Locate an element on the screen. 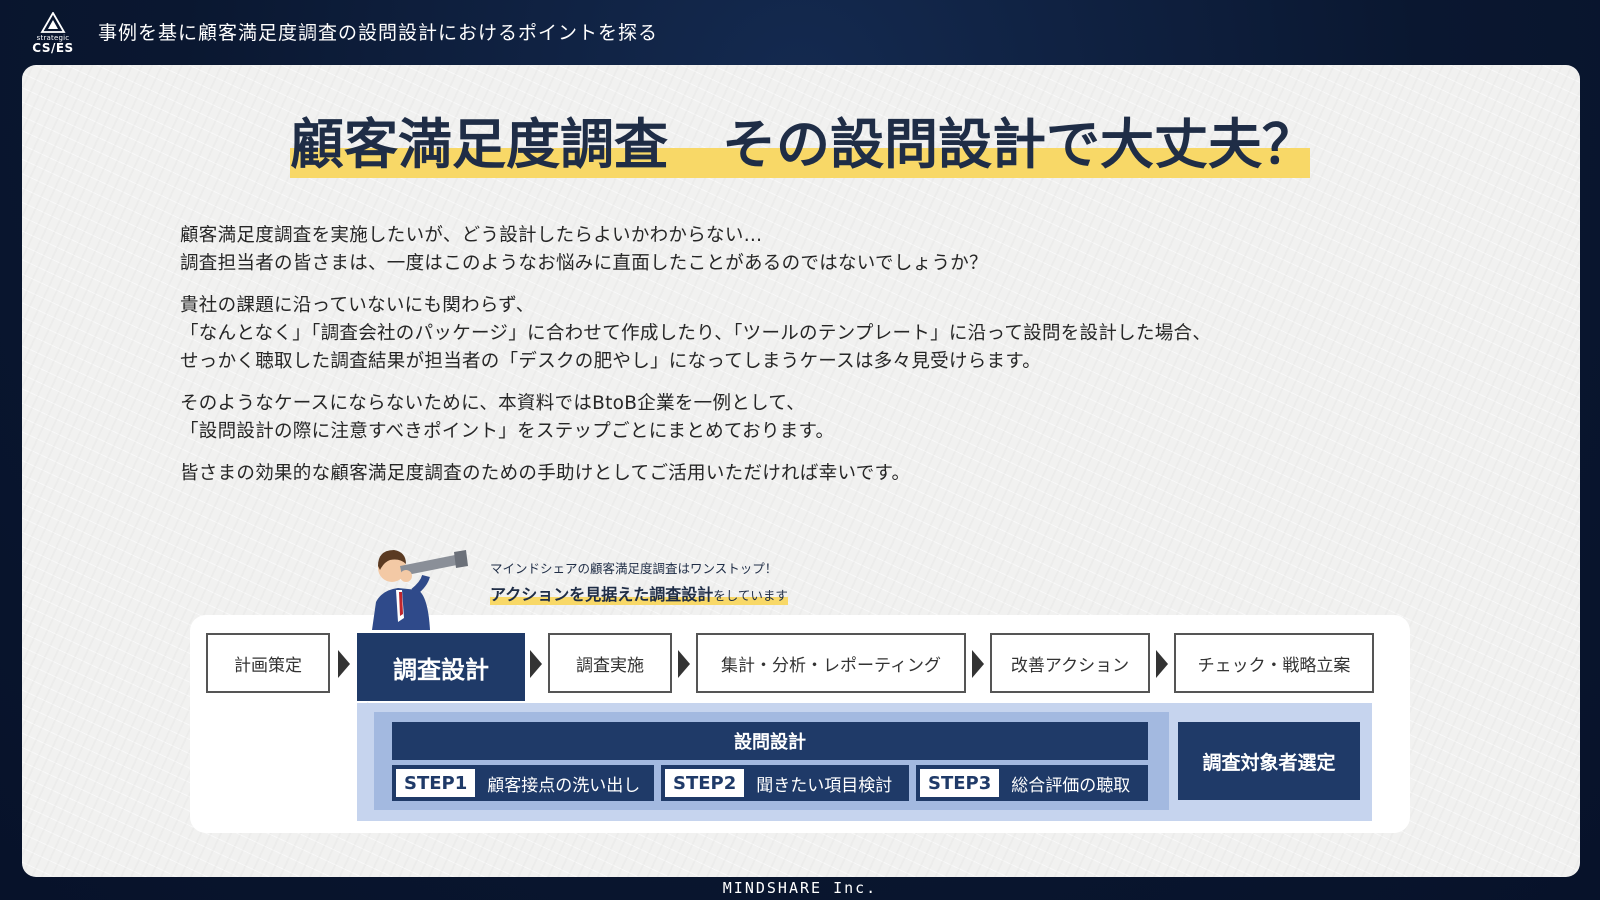 The height and width of the screenshot is (900, 1600). step-planning: 計画策定 is located at coordinates (268, 663).